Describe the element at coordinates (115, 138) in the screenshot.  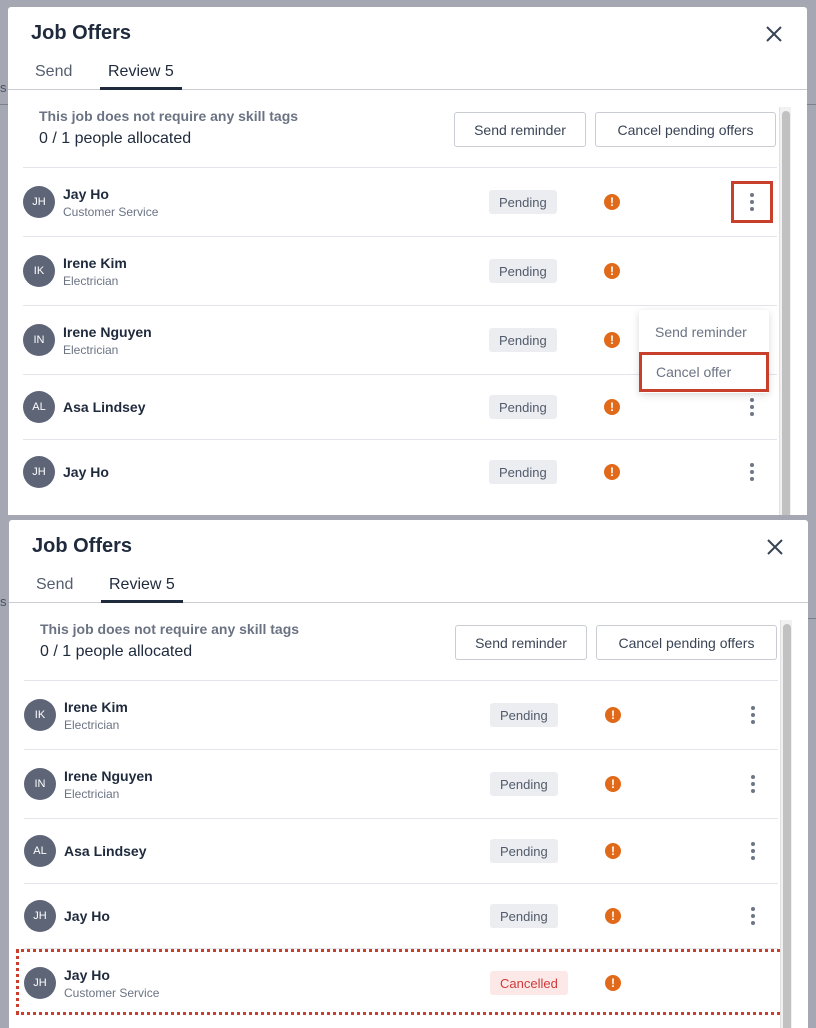
I see `allocation-count: 0 / 1 people allocated` at that location.